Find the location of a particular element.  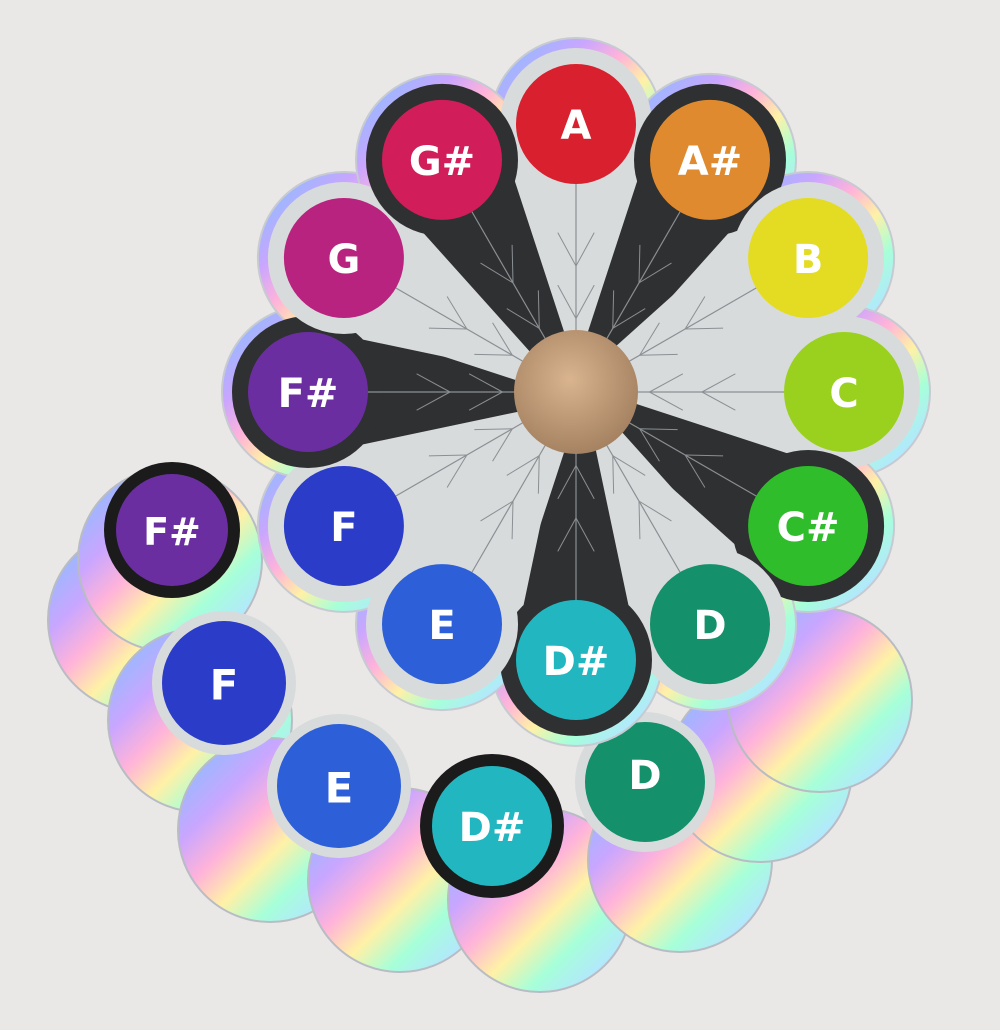

back-note-label-d-sharp: D# is located at coordinates (492, 828).